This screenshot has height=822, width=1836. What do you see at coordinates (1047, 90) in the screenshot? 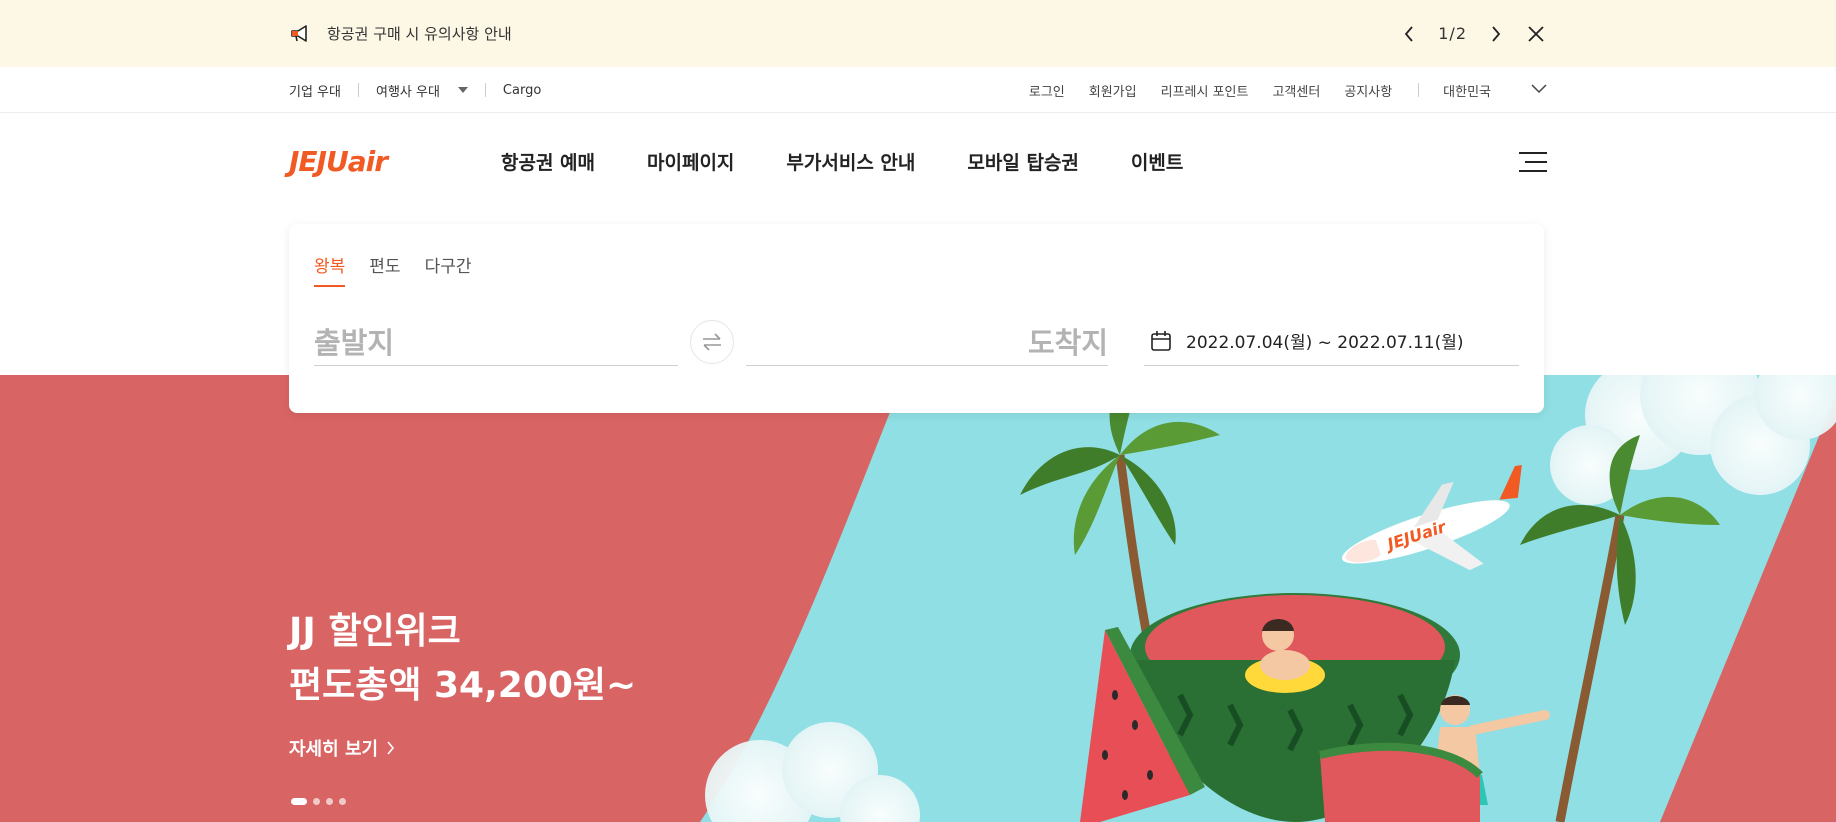
I see `login-link: 로그인` at bounding box center [1047, 90].